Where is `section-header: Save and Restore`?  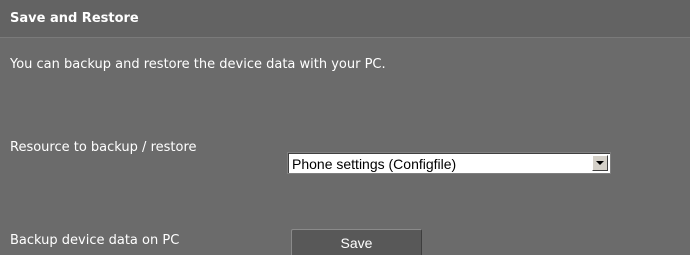 section-header: Save and Restore is located at coordinates (345, 19).